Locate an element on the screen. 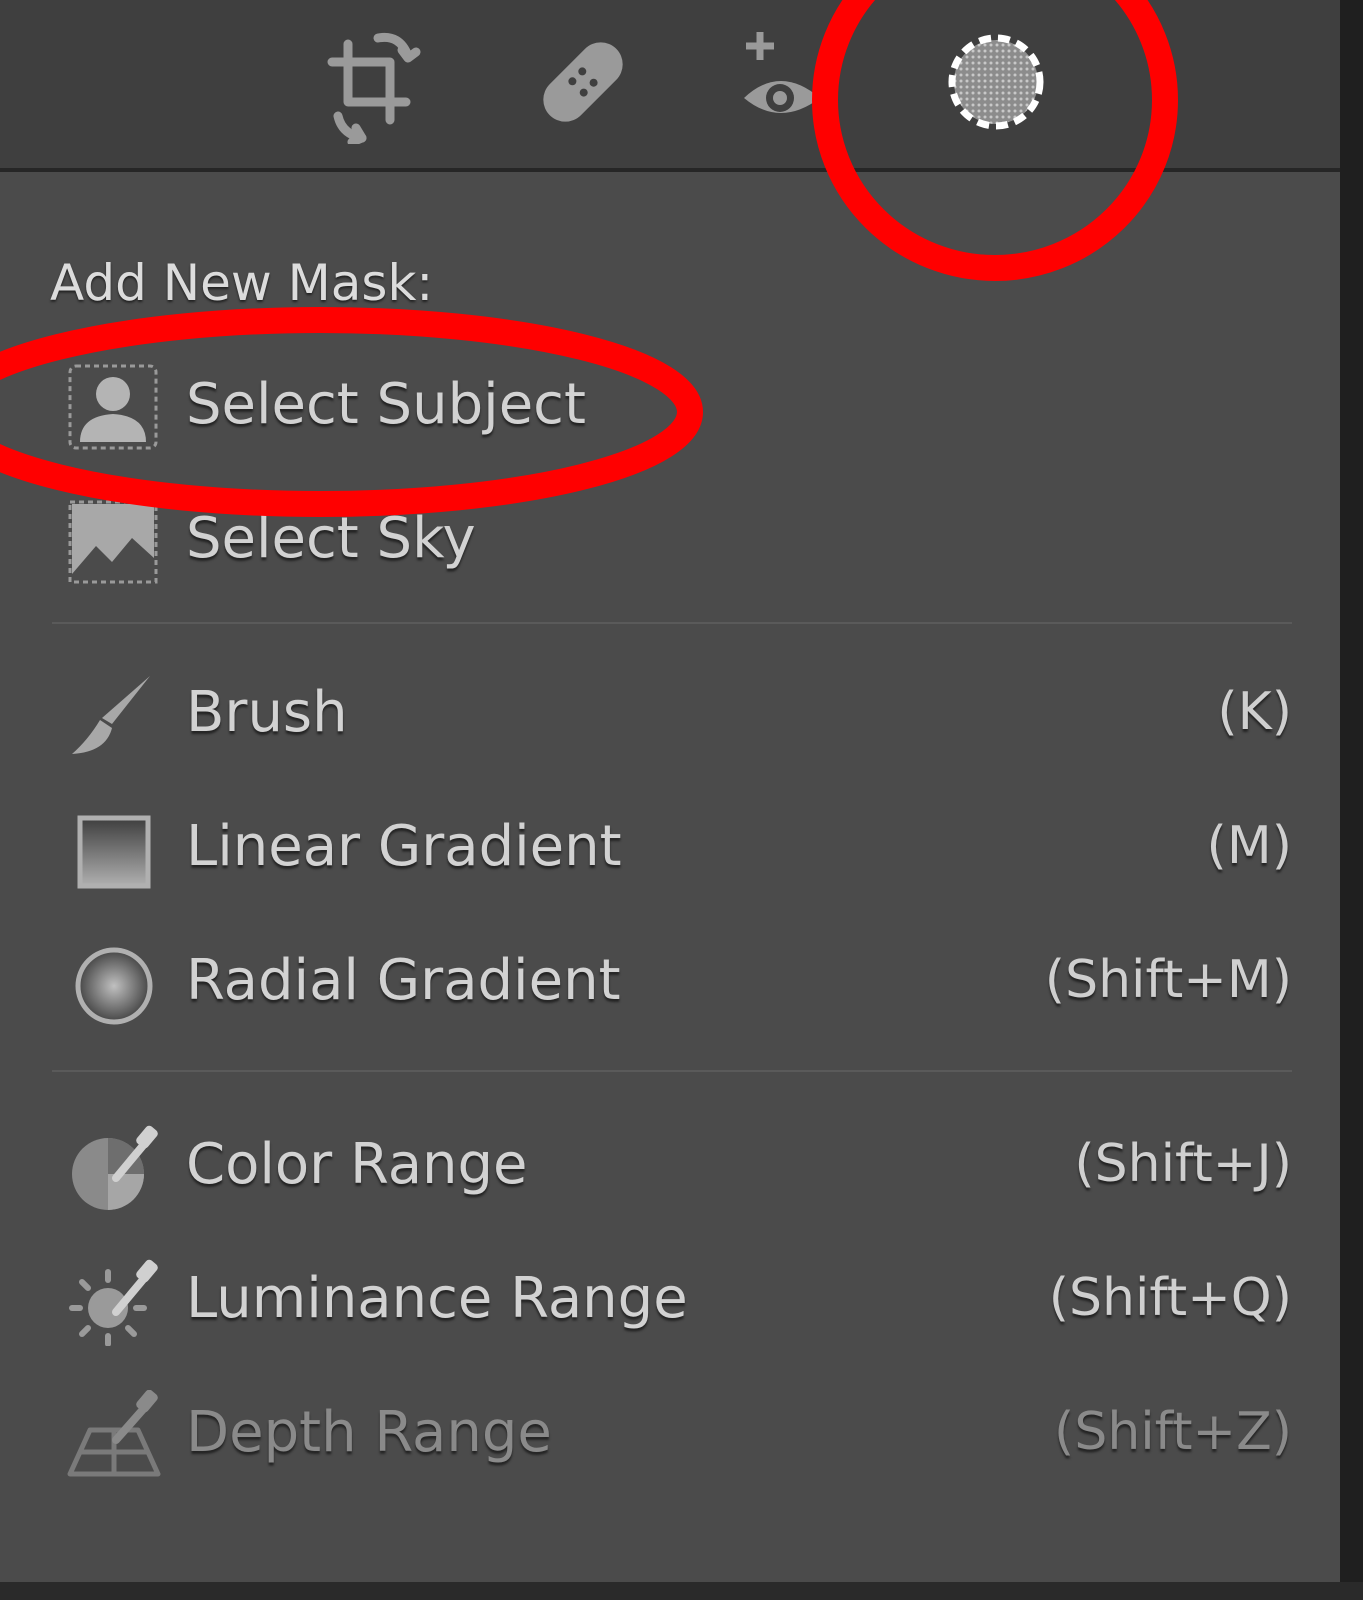 This screenshot has width=1363, height=1600. radial-gradient-icon is located at coordinates (114, 983).